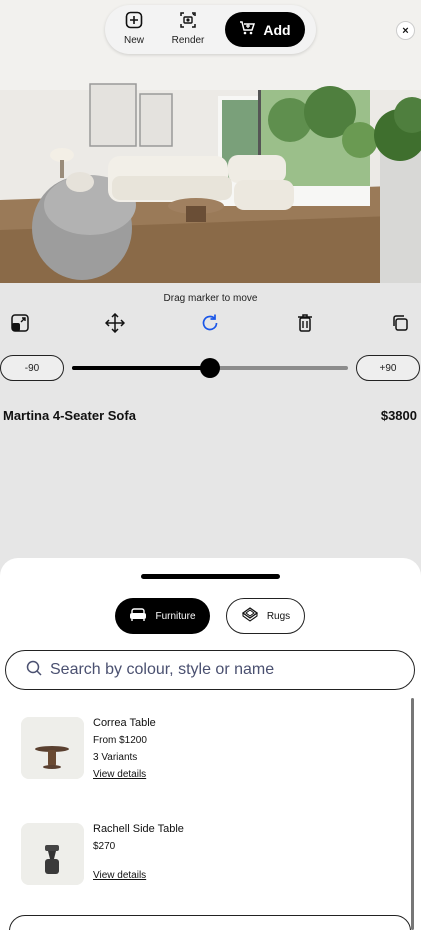  I want to click on slider-thumb, so click(210, 368).